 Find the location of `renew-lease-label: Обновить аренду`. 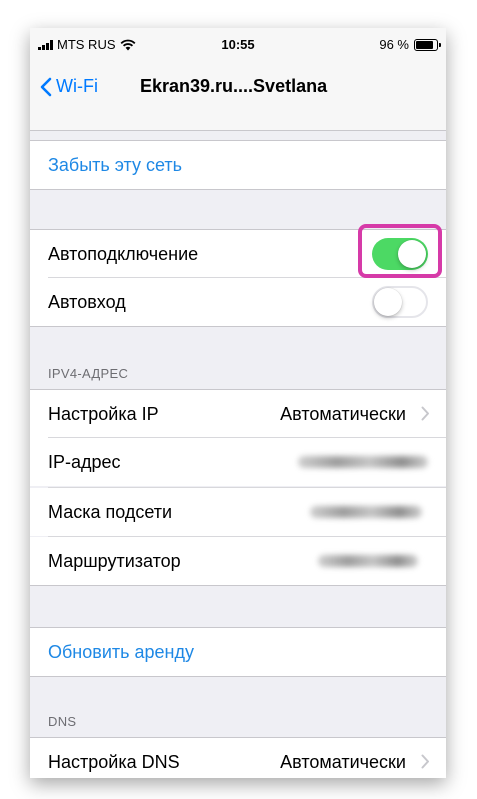

renew-lease-label: Обновить аренду is located at coordinates (121, 652).